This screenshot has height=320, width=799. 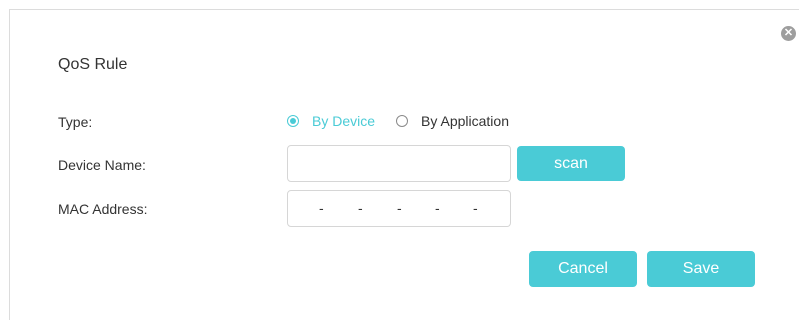 What do you see at coordinates (293, 121) in the screenshot?
I see `radio-selected-icon` at bounding box center [293, 121].